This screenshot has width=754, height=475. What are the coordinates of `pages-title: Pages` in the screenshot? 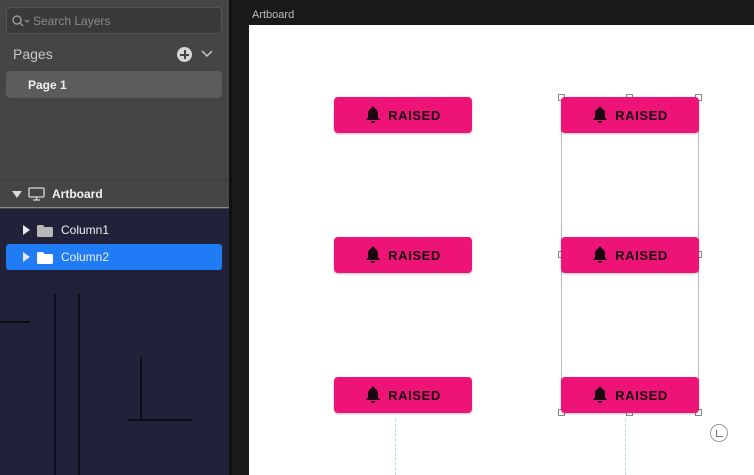 It's located at (33, 54).